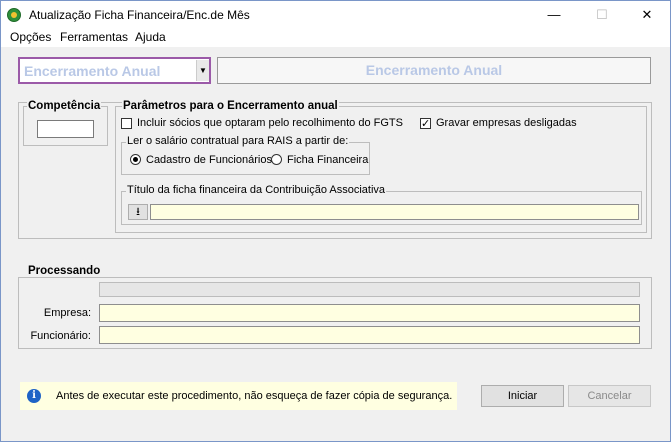 Image resolution: width=671 pixels, height=442 pixels. I want to click on gravar-desligadas-label: Gravar empresas desligadas, so click(506, 123).